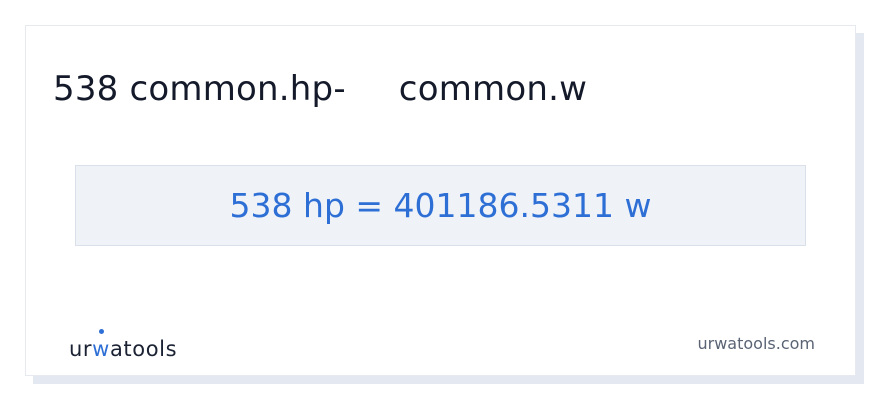 This screenshot has width=880, height=400. I want to click on brand-logo-suffix: atools, so click(143, 349).